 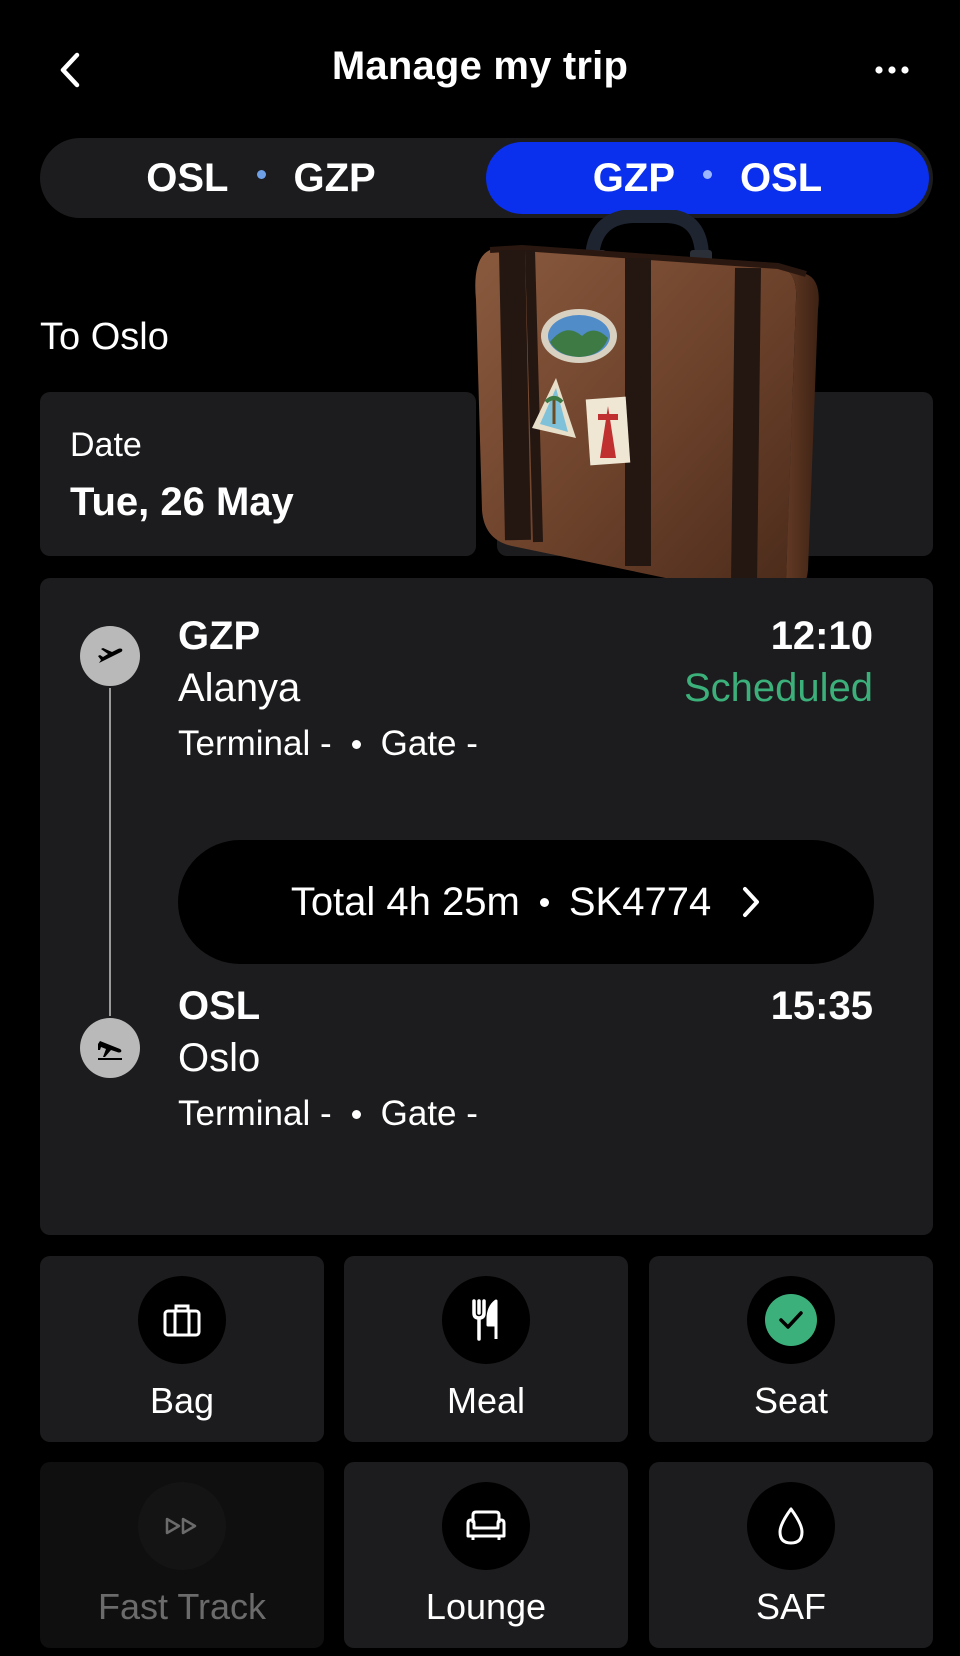 I want to click on service-label: SAF, so click(x=790, y=1606).